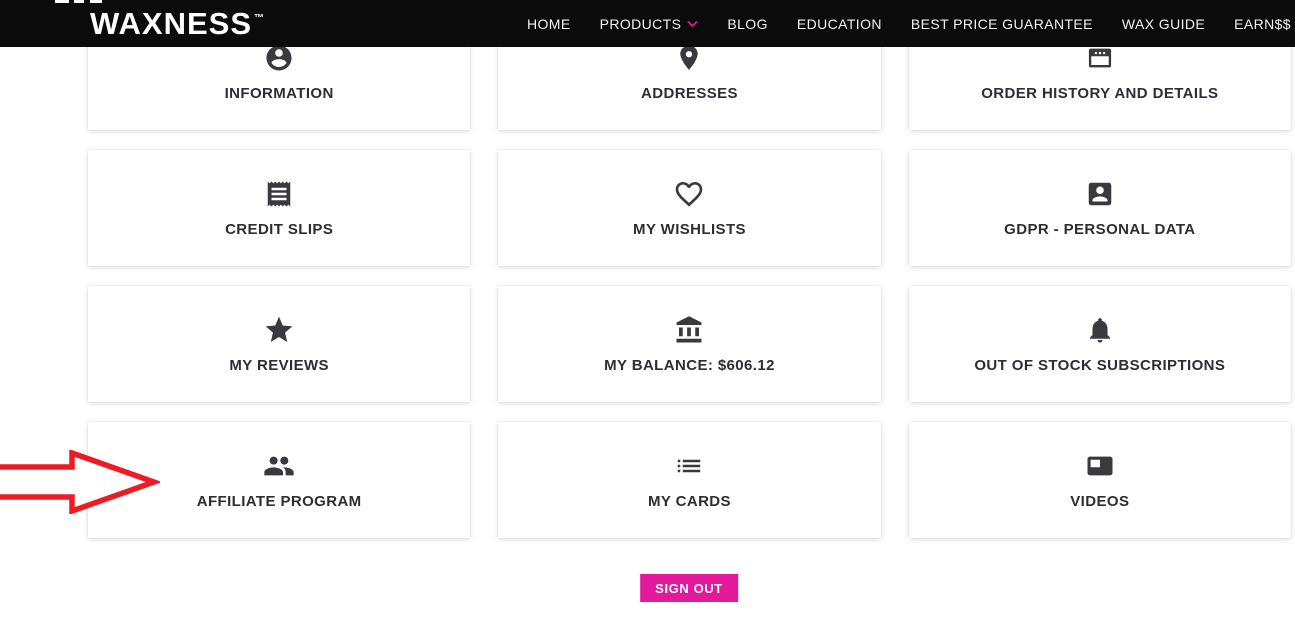 This screenshot has height=628, width=1295. Describe the element at coordinates (747, 24) in the screenshot. I see `nav-blog: BLOG` at that location.